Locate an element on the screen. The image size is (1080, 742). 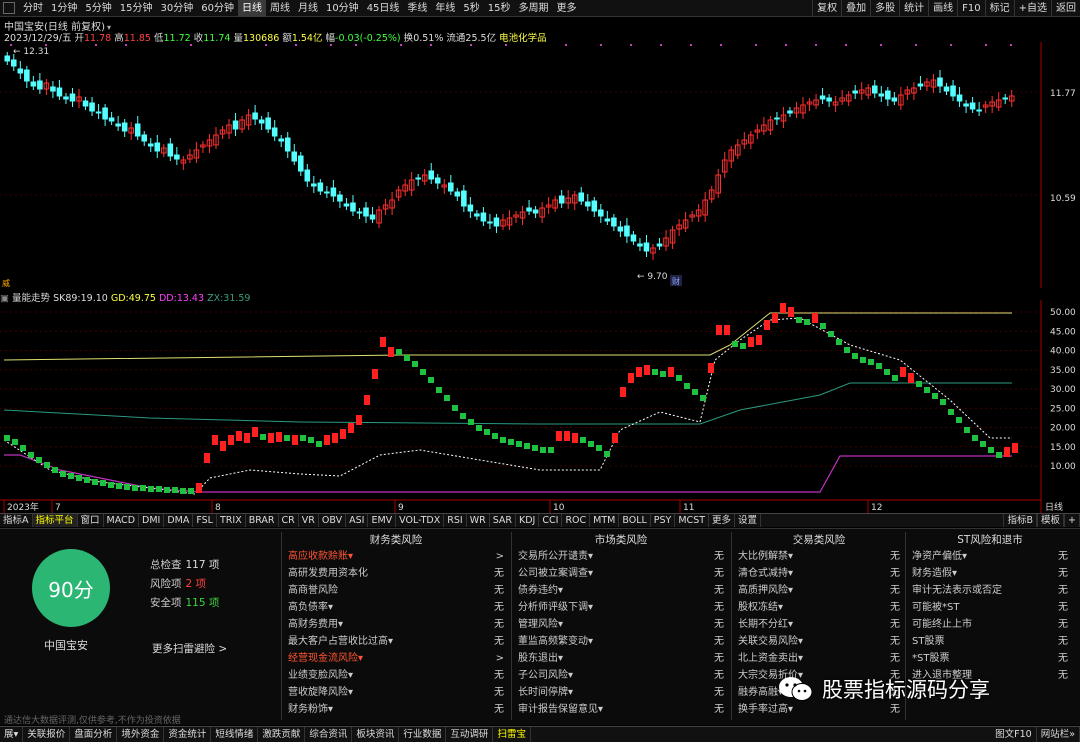
period-7: 周线 is located at coordinates (280, 8).